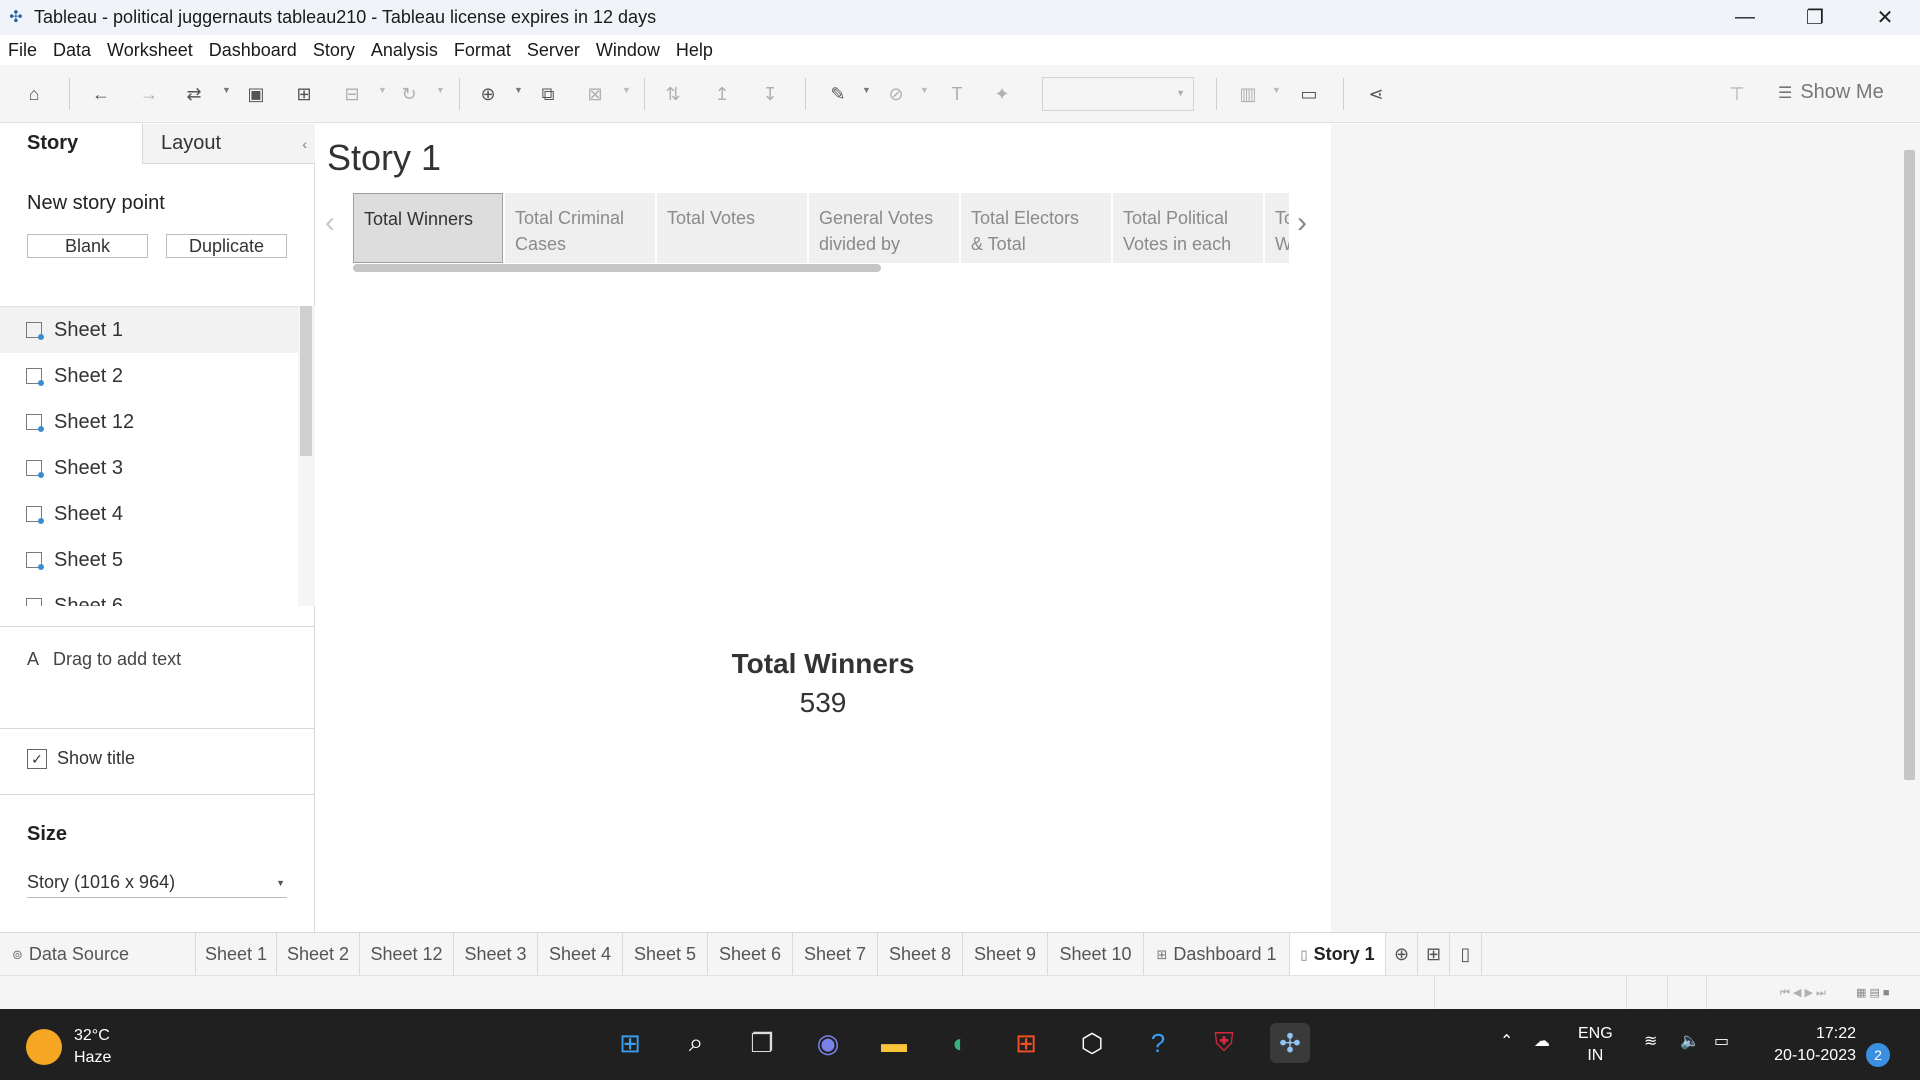 The height and width of the screenshot is (1080, 1920). Describe the element at coordinates (896, 94) in the screenshot. I see `group-icon: ⊘` at that location.